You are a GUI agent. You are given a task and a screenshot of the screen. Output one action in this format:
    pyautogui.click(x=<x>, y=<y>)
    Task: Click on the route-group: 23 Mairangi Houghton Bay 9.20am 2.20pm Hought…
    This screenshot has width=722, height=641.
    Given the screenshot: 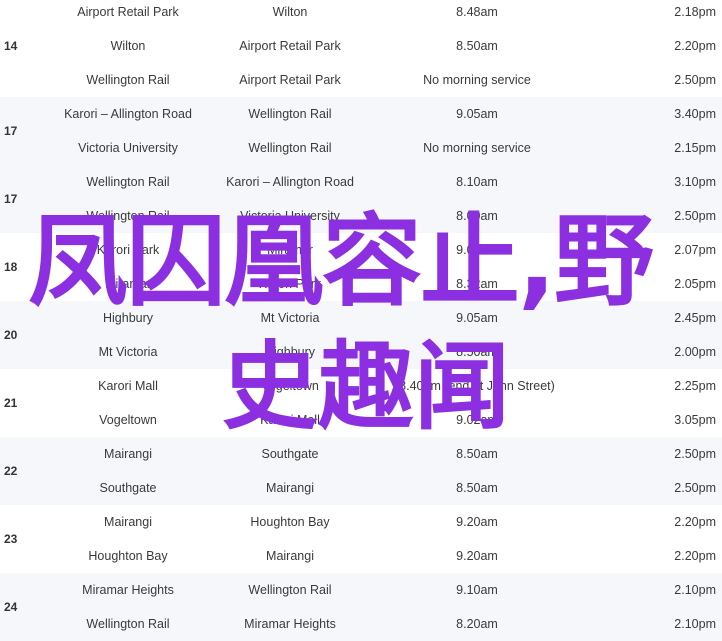 What is the action you would take?
    pyautogui.click(x=361, y=539)
    